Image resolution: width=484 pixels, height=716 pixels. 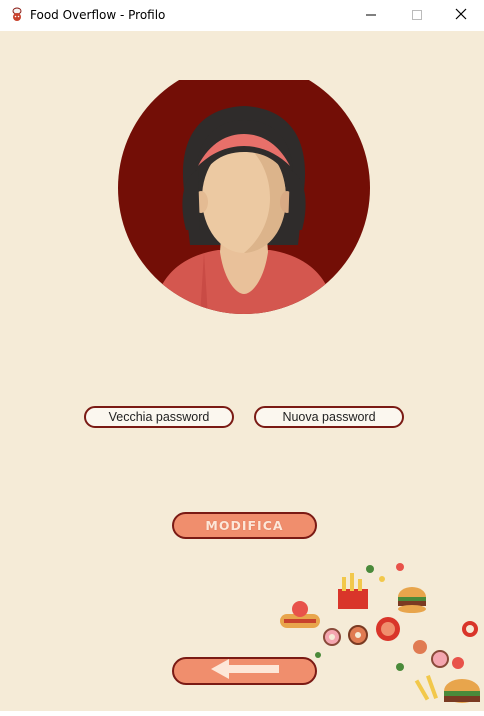 I want to click on modifica-button: MODIFICA, so click(x=244, y=525).